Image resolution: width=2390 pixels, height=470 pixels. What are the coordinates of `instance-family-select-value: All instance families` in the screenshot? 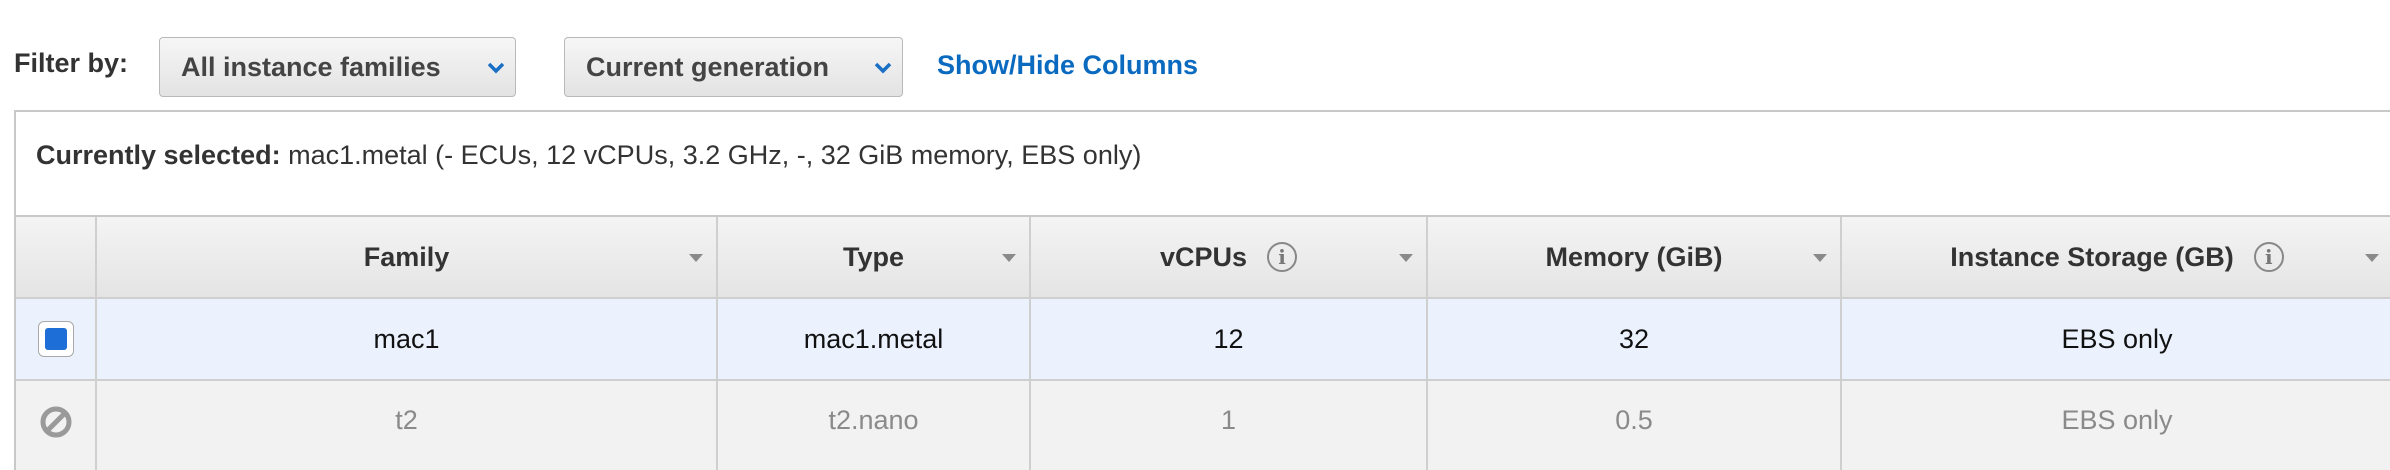 It's located at (311, 67).